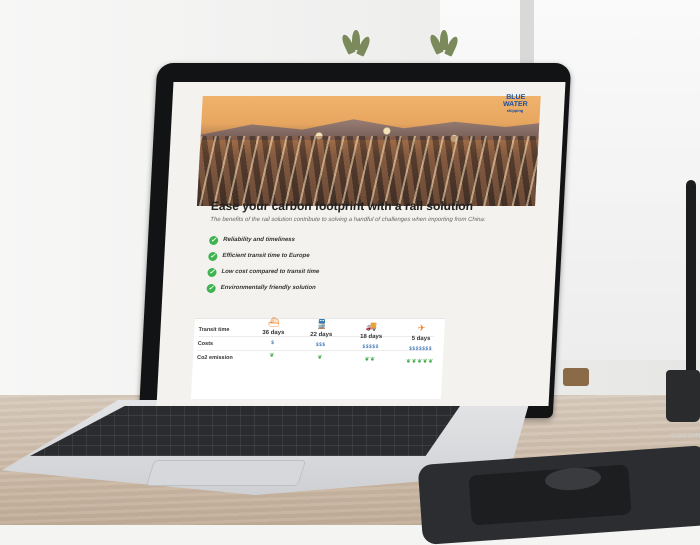 The image size is (700, 545). What do you see at coordinates (320, 345) in the screenshot?
I see `cost-indicator: $$$` at bounding box center [320, 345].